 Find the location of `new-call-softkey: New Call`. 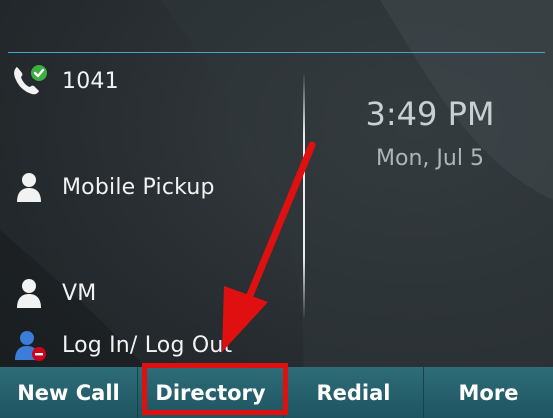

new-call-softkey: New Call is located at coordinates (69, 392).